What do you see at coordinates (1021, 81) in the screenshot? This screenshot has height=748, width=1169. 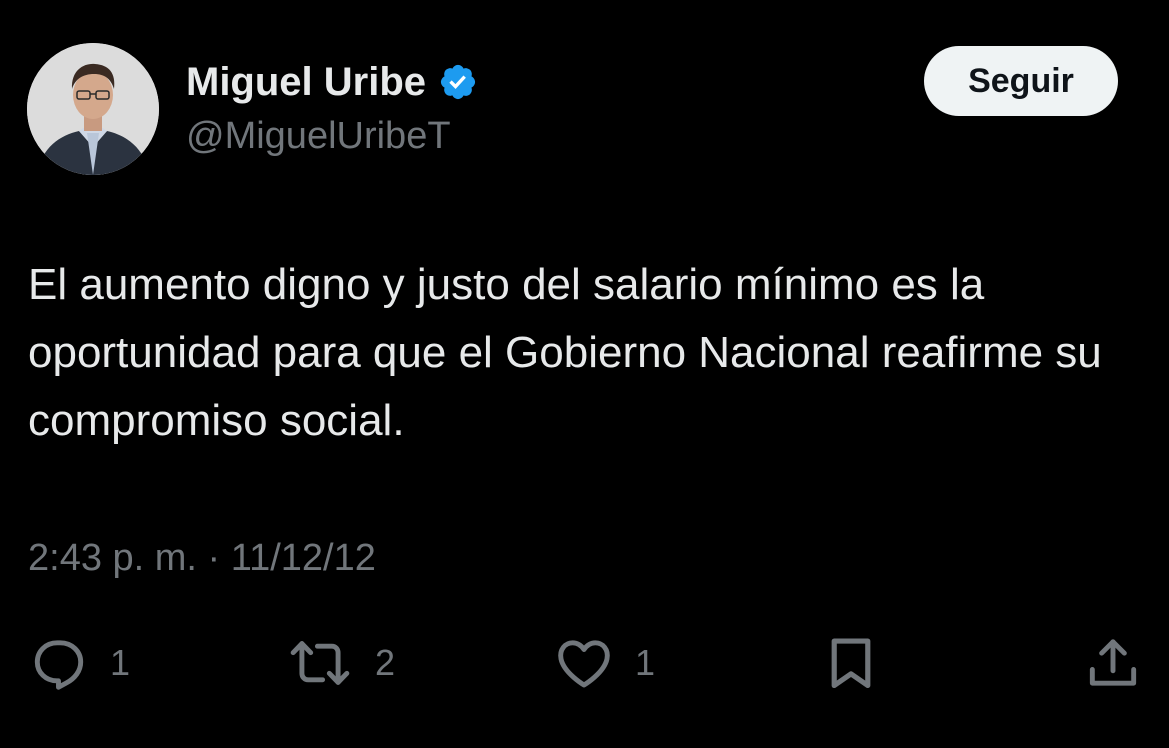 I see `follow-button: Seguir` at bounding box center [1021, 81].